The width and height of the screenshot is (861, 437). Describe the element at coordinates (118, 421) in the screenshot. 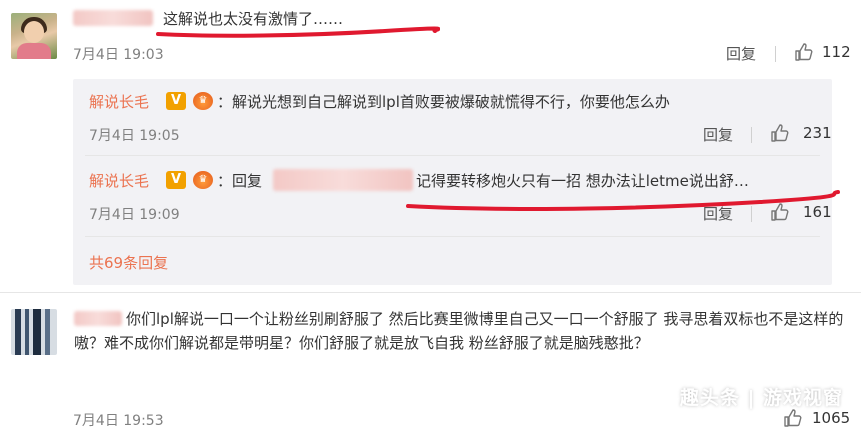

I see `comment-time: 7月4日 19:53` at that location.